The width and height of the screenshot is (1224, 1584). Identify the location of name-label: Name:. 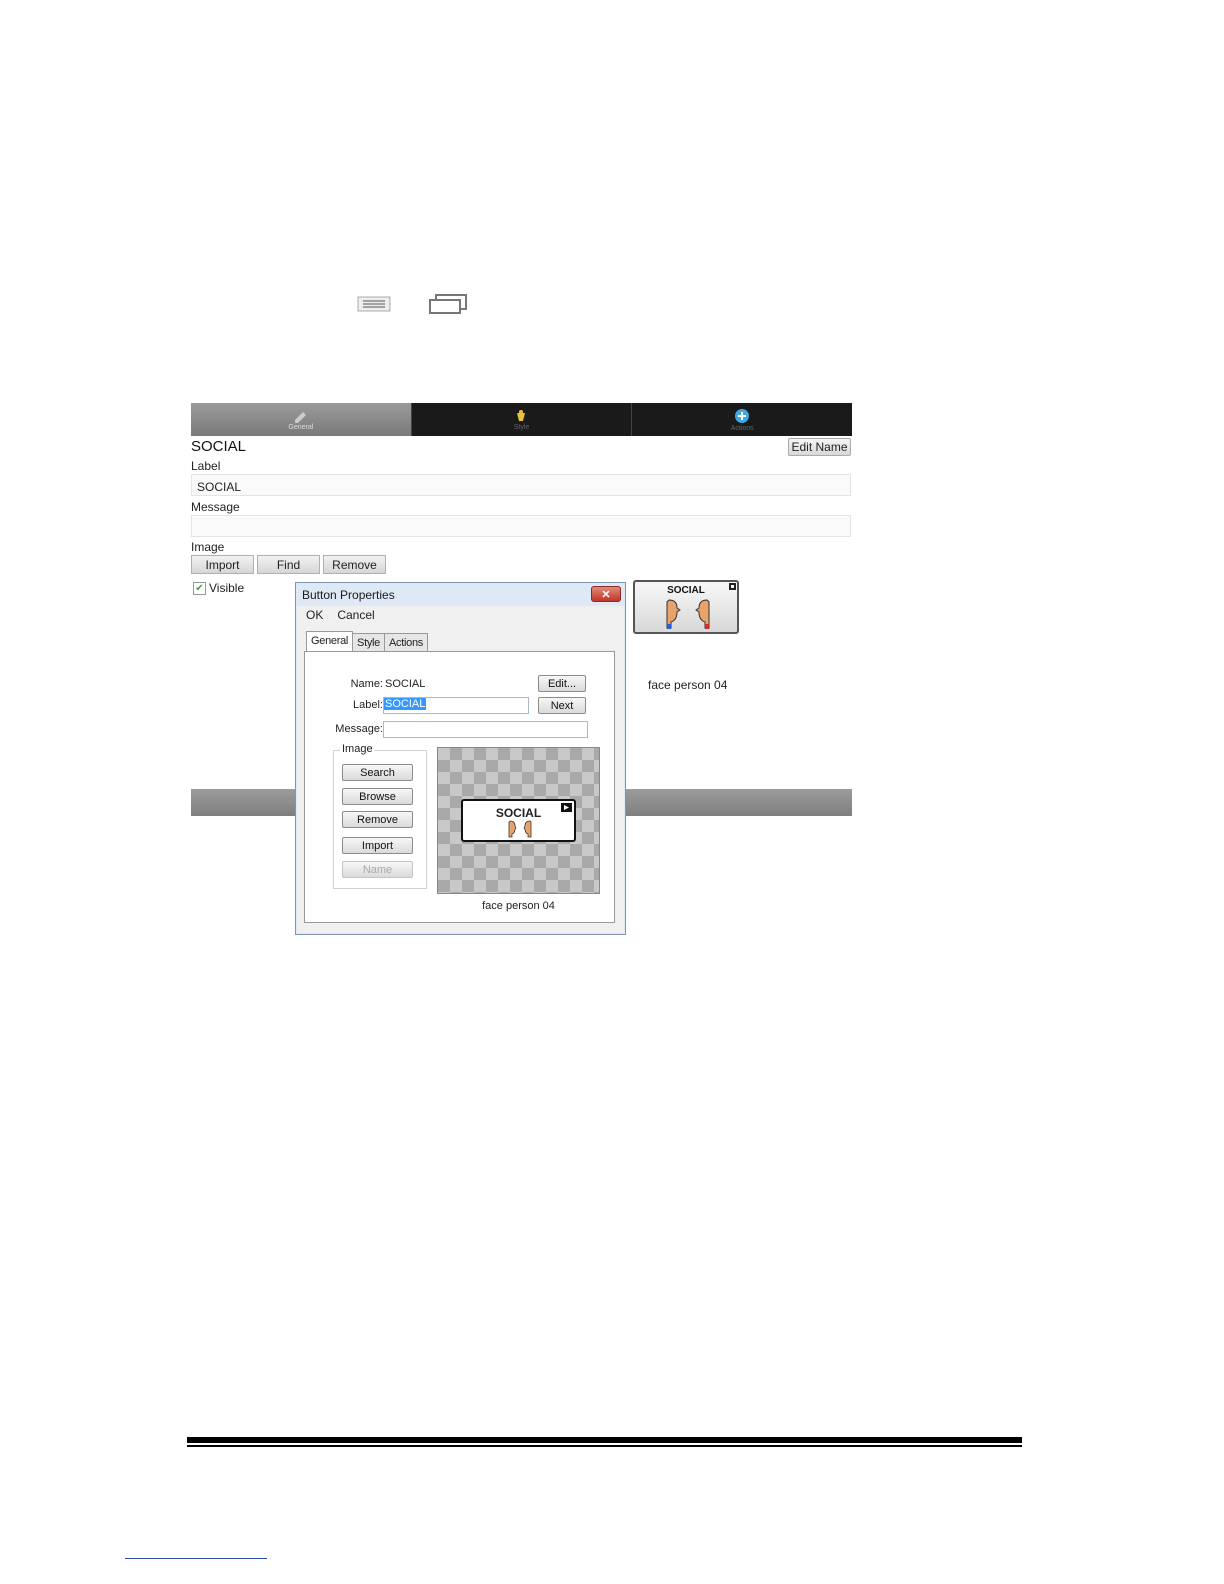
(366, 684).